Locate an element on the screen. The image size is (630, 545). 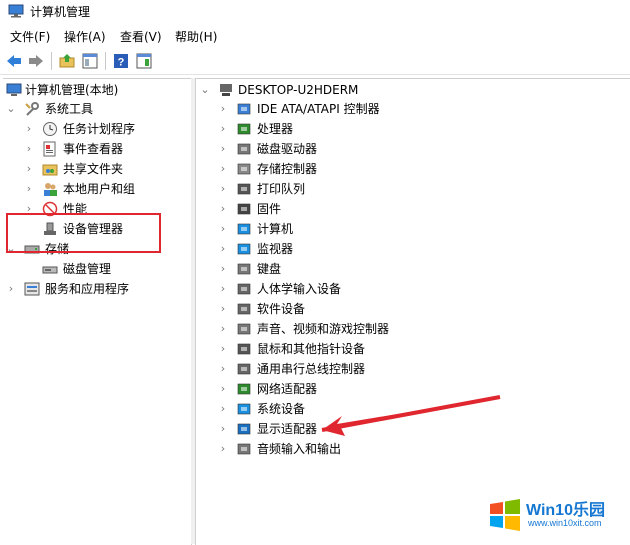
annotation-arrow is located at coordinates (411, 415).